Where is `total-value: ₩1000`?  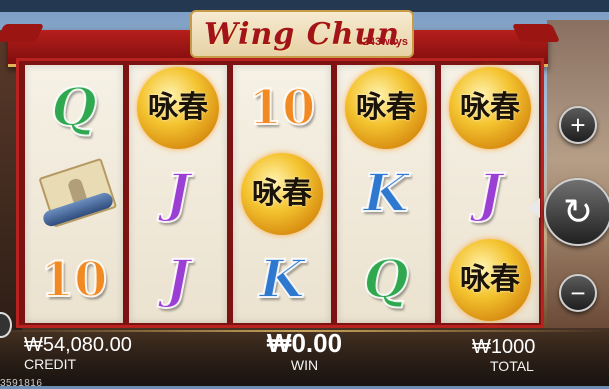
total-value: ₩1000 is located at coordinates (504, 347).